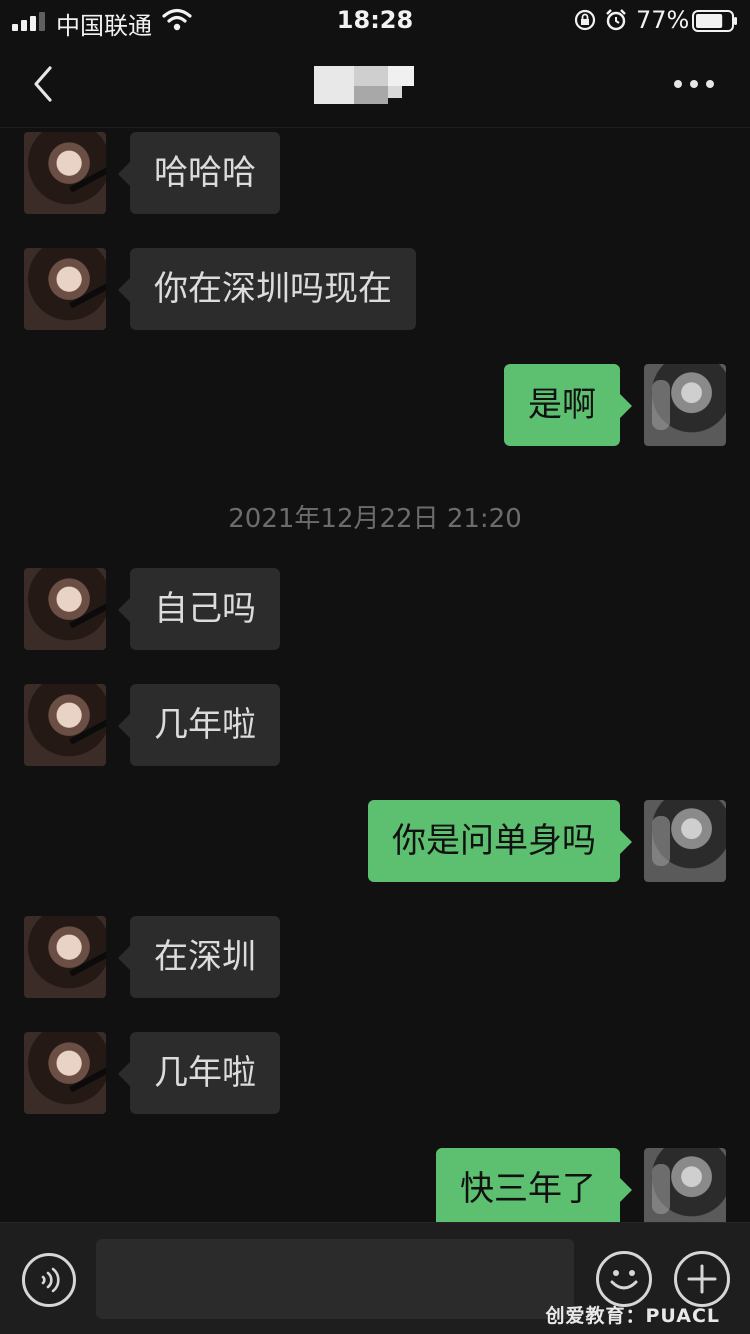 The image size is (750, 1334). Describe the element at coordinates (199, 609) in the screenshot. I see `message-bubble: 自己吗` at that location.